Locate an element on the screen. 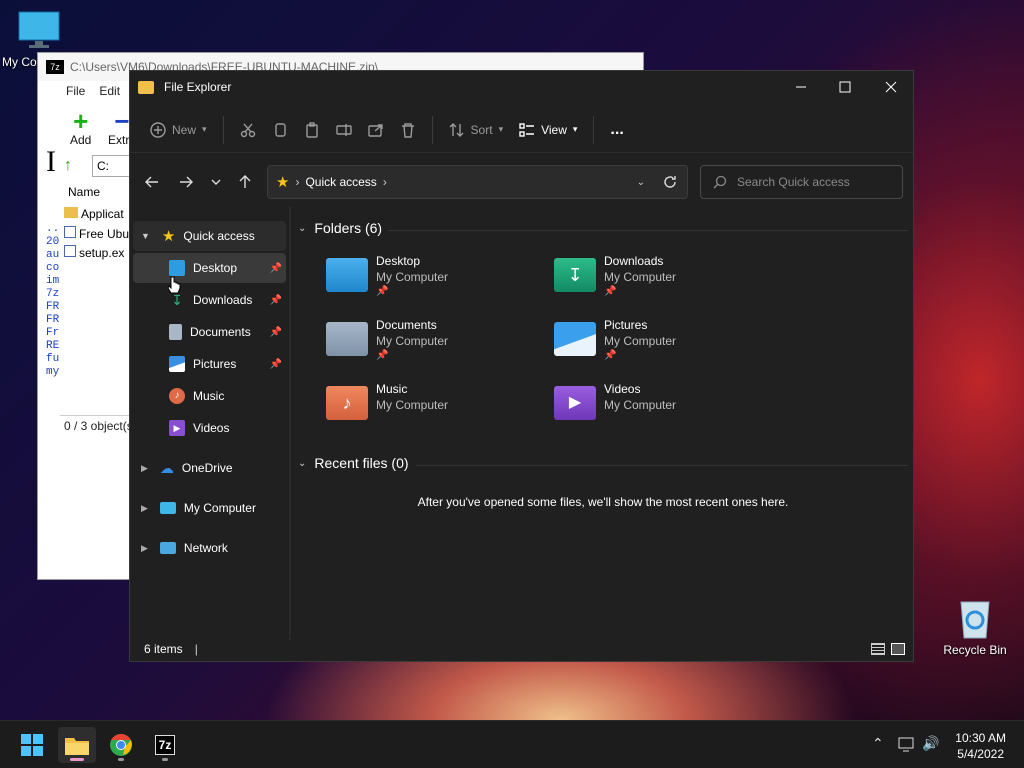  zip-menu-file: File is located at coordinates (75, 91).